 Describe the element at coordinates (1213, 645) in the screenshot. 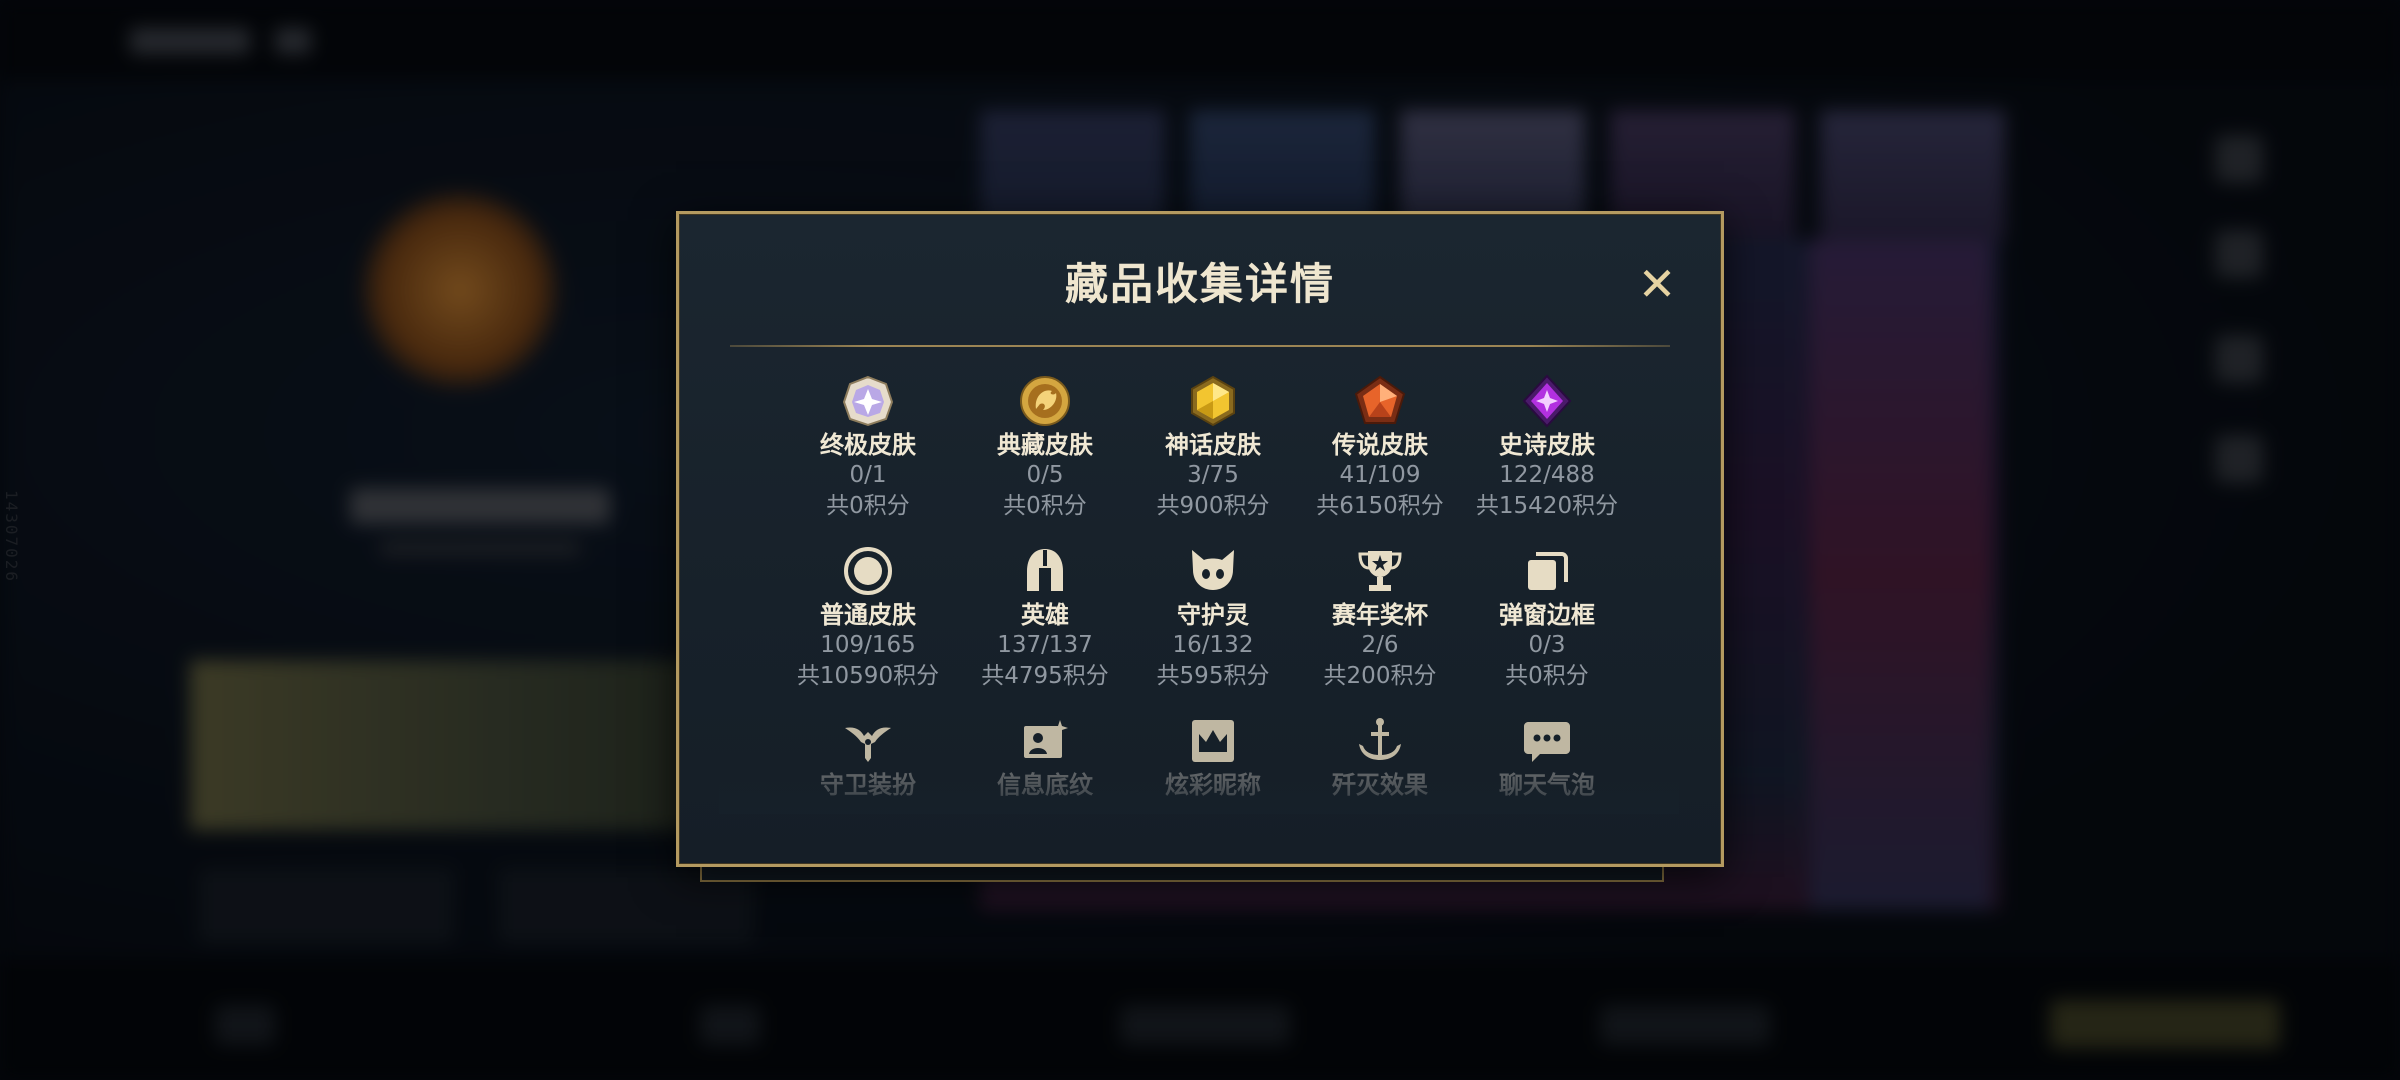

I see `item-count: 16/132` at that location.